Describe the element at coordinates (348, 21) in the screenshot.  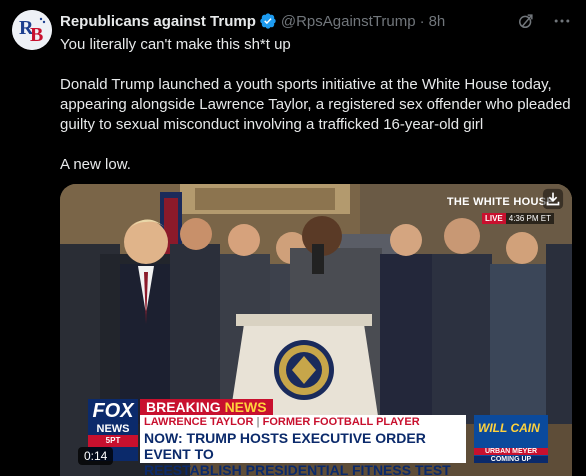
I see `author-handle: @RpsAgainstTrump` at that location.